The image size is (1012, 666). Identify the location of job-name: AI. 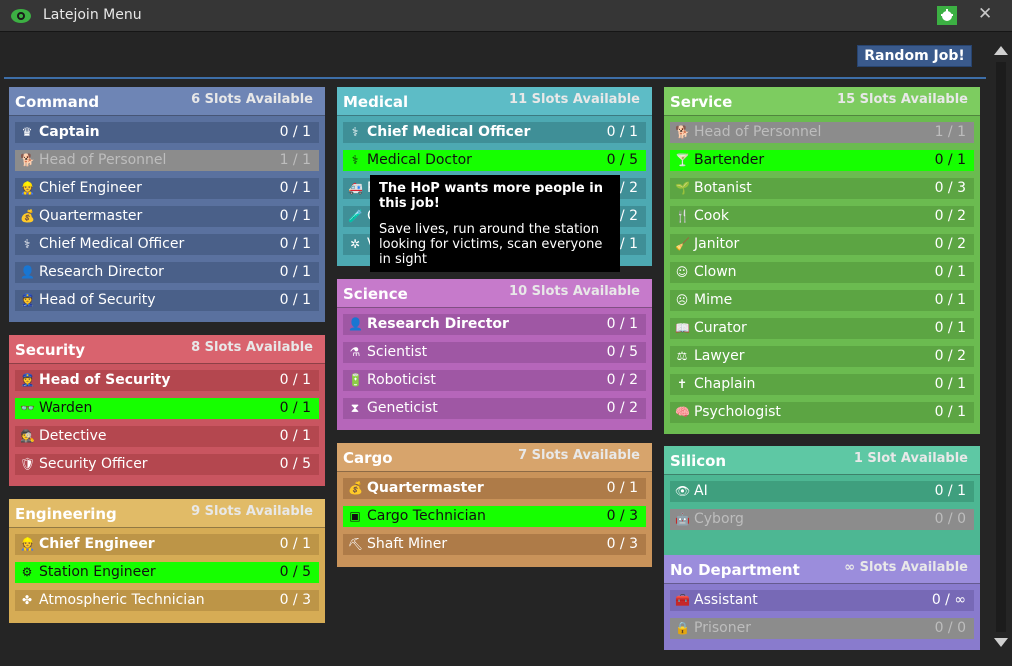
(701, 491).